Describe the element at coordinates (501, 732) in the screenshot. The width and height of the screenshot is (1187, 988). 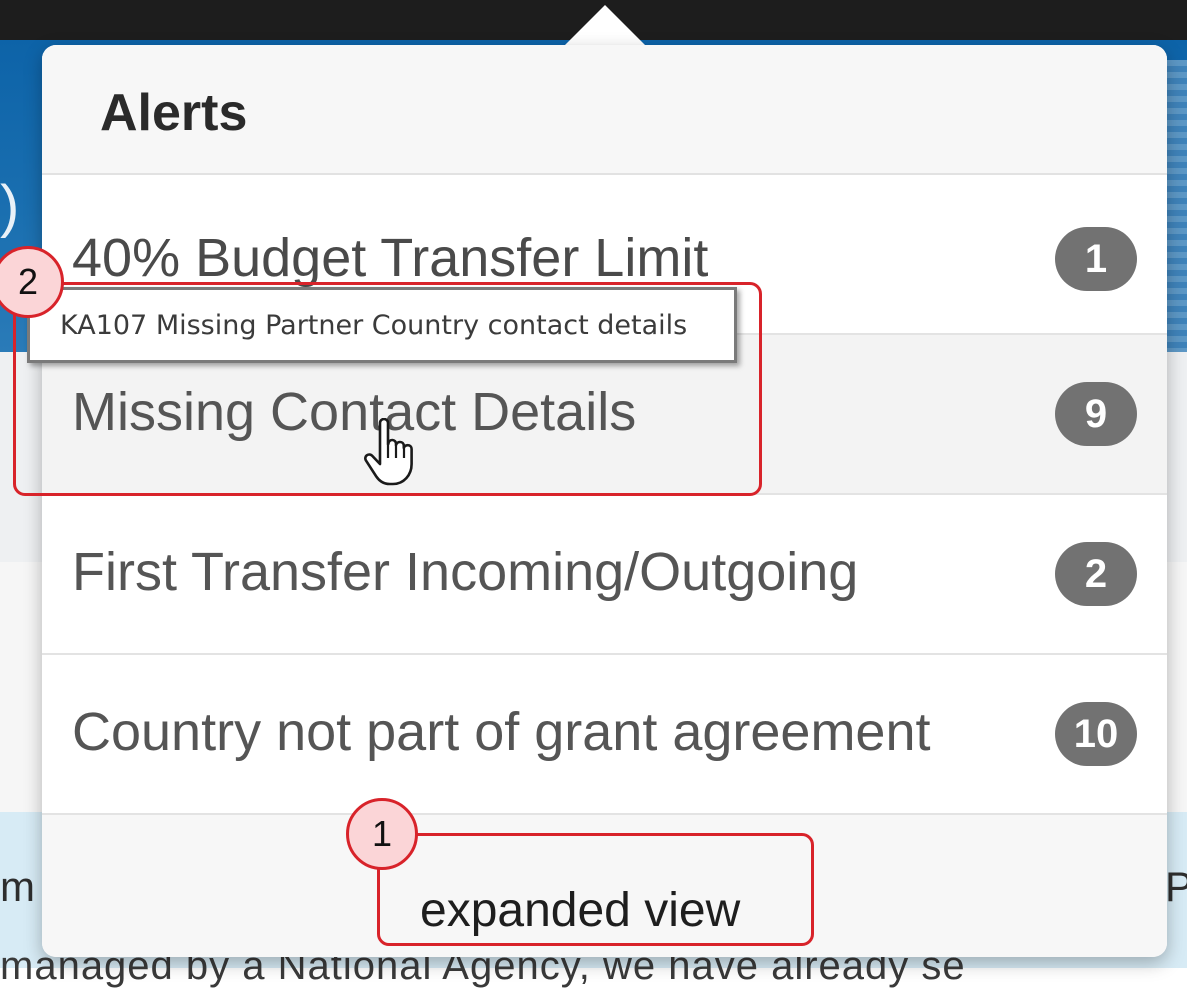
I see `alert-label: Country not part of grant agreement` at that location.